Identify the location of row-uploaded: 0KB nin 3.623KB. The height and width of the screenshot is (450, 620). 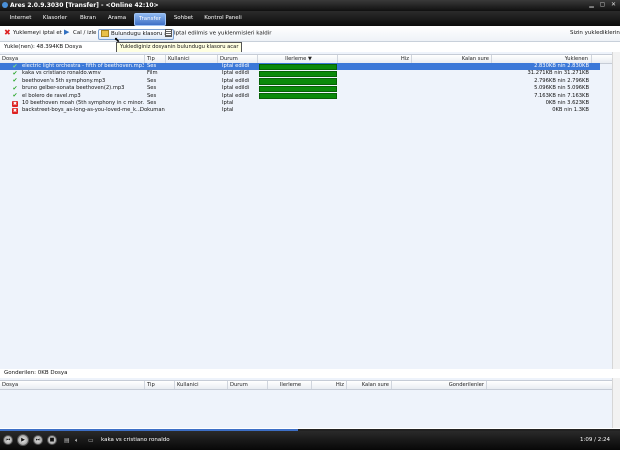
(567, 103).